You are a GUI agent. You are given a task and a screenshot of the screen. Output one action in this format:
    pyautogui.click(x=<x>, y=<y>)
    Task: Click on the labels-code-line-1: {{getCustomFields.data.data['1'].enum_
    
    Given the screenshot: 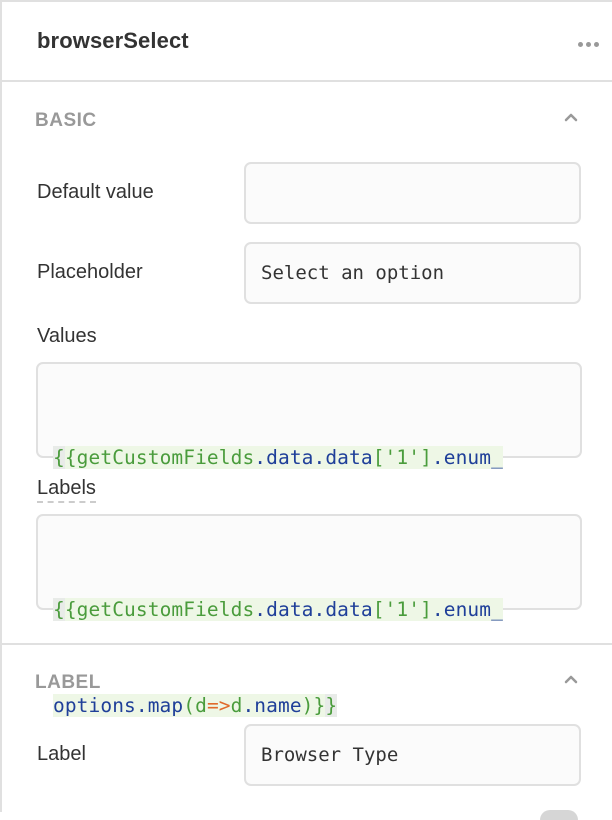 What is the action you would take?
    pyautogui.click(x=278, y=609)
    